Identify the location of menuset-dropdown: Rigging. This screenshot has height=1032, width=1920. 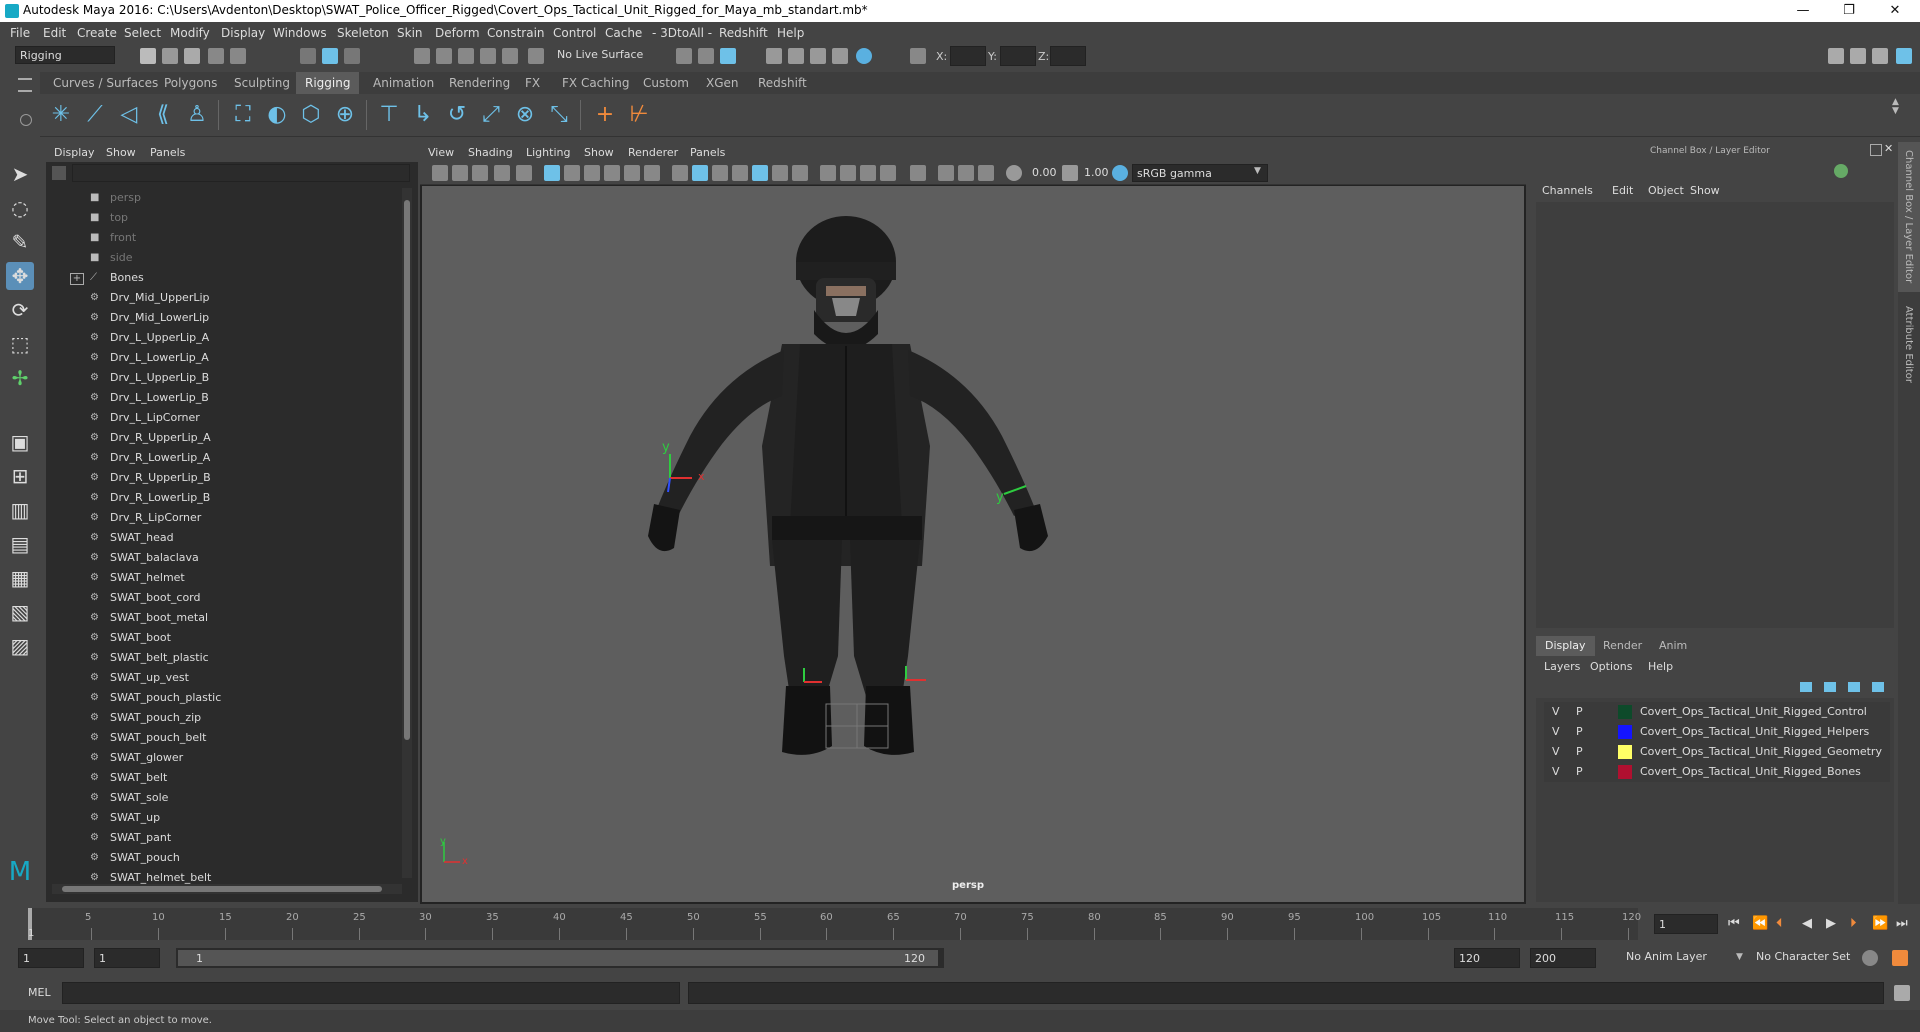
(65, 55).